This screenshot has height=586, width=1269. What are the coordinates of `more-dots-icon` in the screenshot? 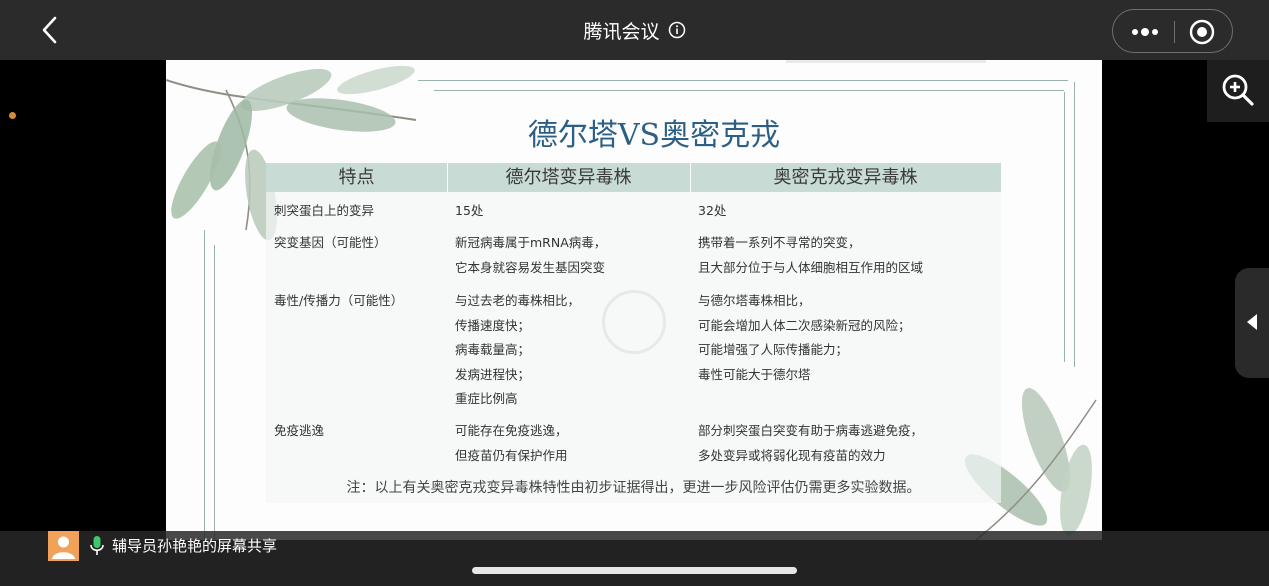 It's located at (1145, 32).